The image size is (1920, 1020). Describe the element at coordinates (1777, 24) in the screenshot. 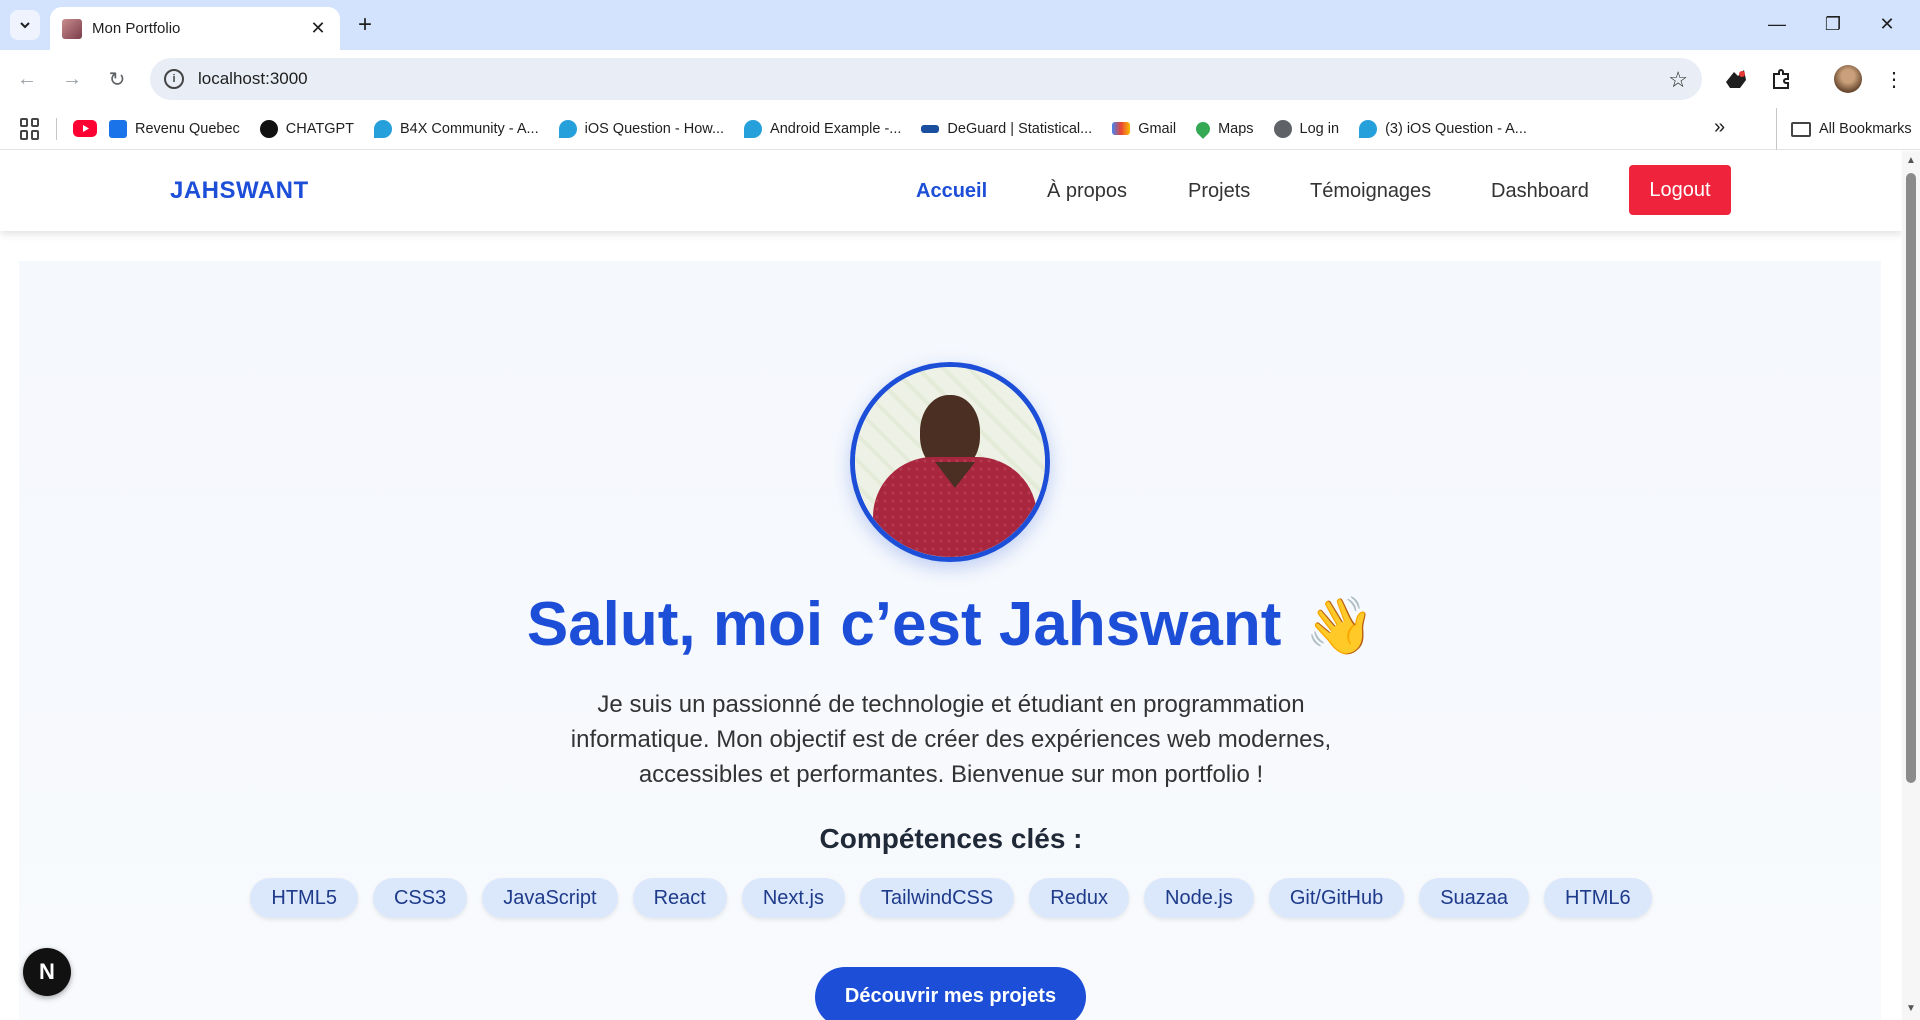

I see `minimize-icon: —` at that location.